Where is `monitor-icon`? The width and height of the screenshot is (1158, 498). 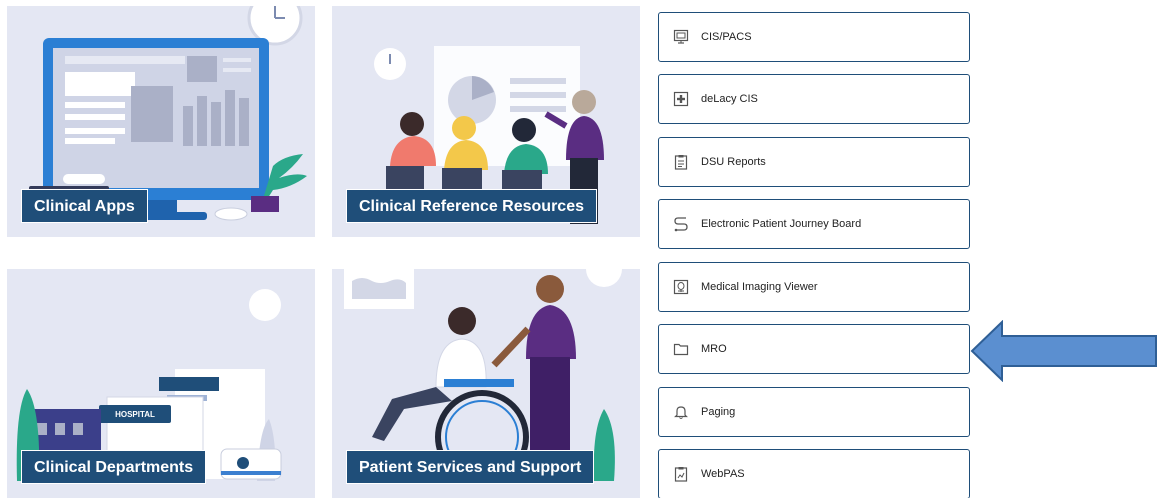 monitor-icon is located at coordinates (681, 37).